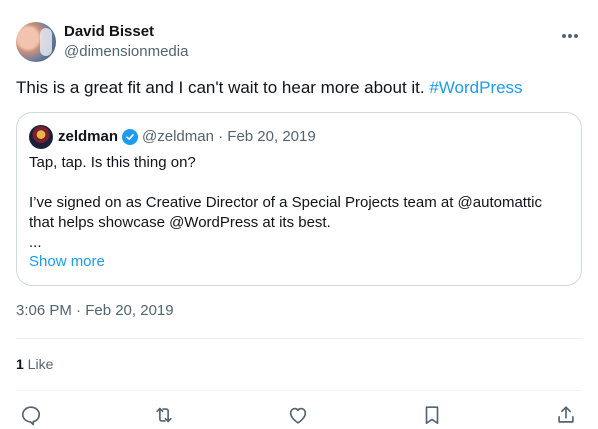 The width and height of the screenshot is (598, 429). What do you see at coordinates (570, 36) in the screenshot?
I see `more-dots-icon` at bounding box center [570, 36].